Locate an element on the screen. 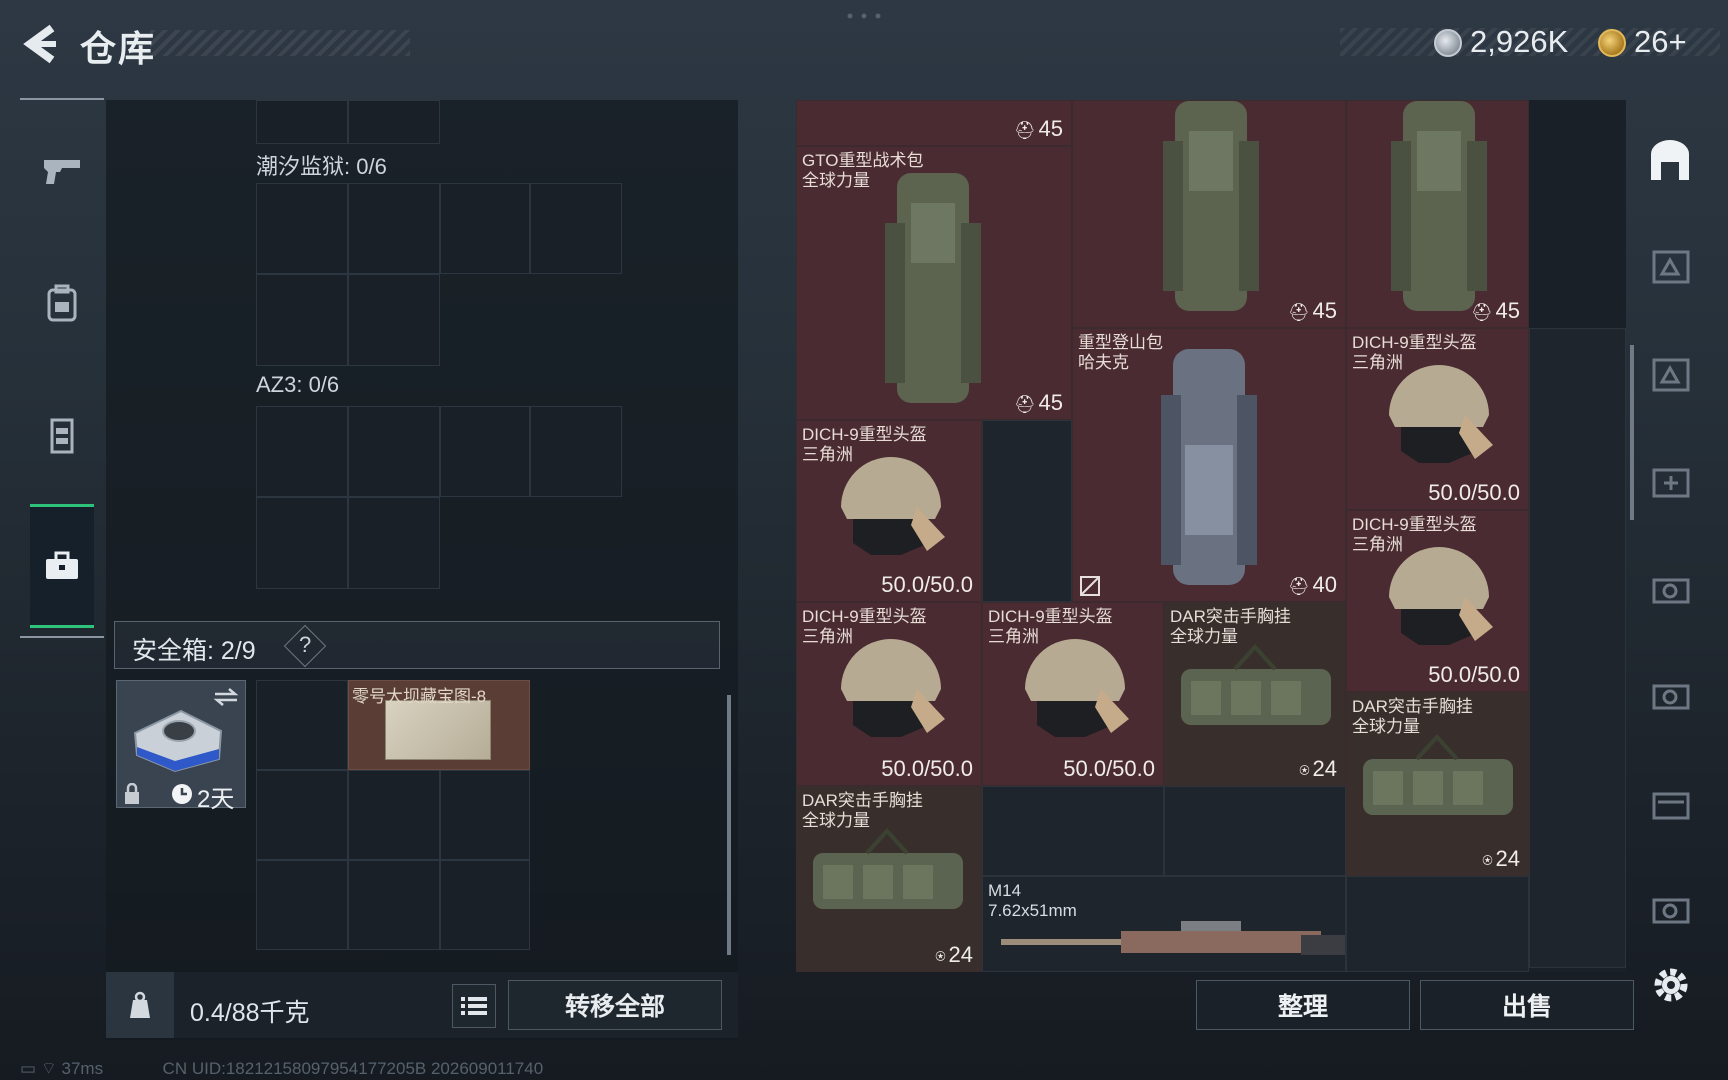 This screenshot has width=1728, height=1080. container-label-tide-prison: 潮汐监狱: 0/6 is located at coordinates (321, 166).